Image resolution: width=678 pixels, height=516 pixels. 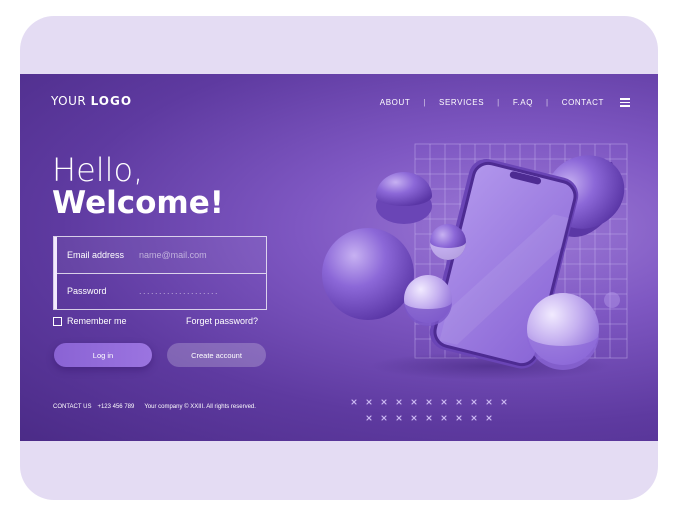 What do you see at coordinates (428, 300) in the screenshot?
I see `sphere-light-middle` at bounding box center [428, 300].